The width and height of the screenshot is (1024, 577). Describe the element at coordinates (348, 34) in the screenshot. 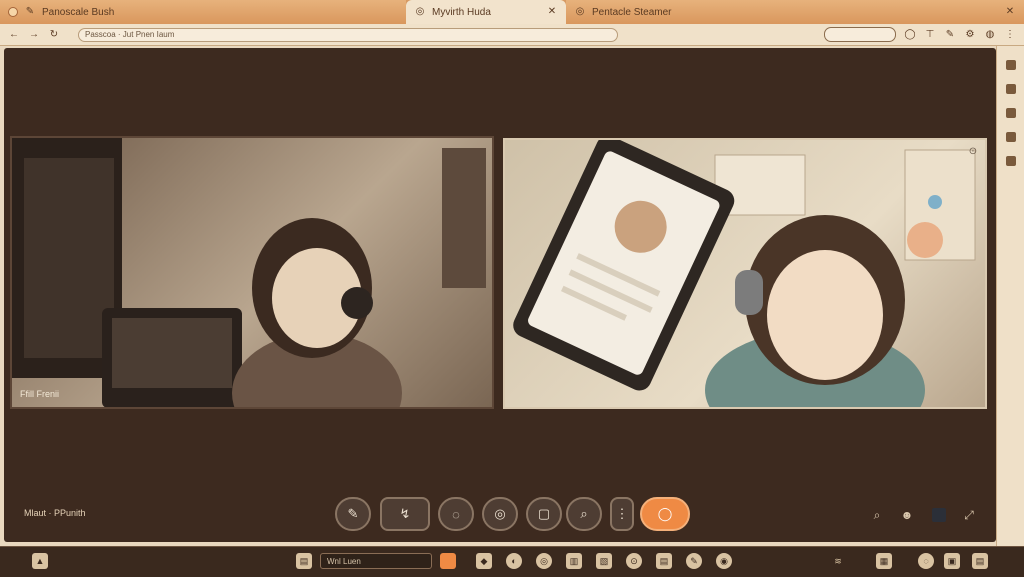

I see `url-field: Passcoa · Jut Pnen Iaum` at that location.